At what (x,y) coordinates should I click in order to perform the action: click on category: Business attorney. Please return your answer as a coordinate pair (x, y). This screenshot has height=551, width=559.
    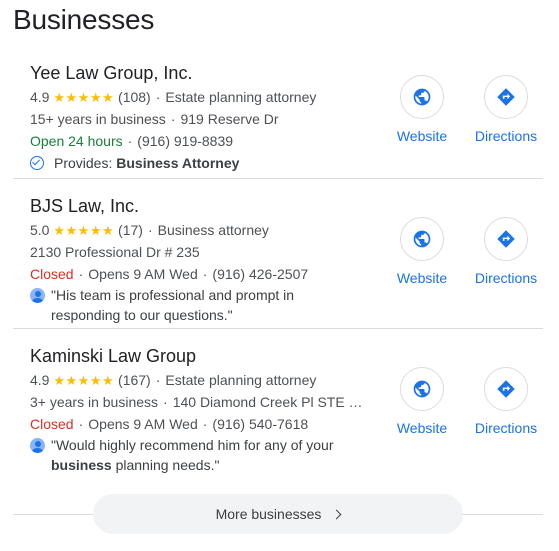
    Looking at the image, I should click on (213, 230).